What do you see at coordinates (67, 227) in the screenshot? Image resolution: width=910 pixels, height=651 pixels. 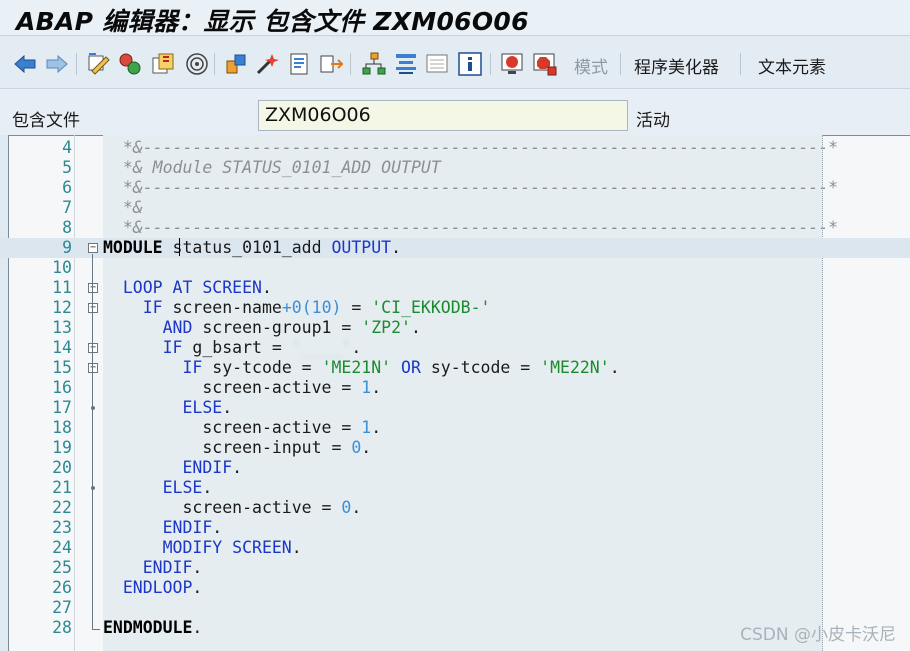 I see `line-number: 8` at bounding box center [67, 227].